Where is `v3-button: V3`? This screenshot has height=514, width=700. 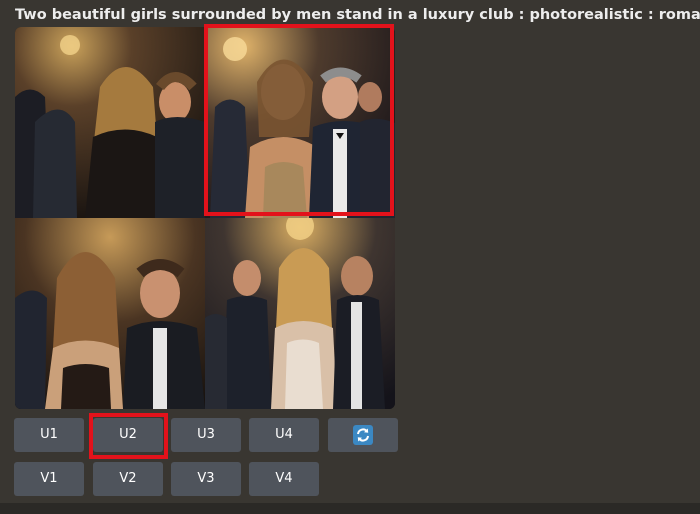
v3-button: V3 is located at coordinates (206, 479).